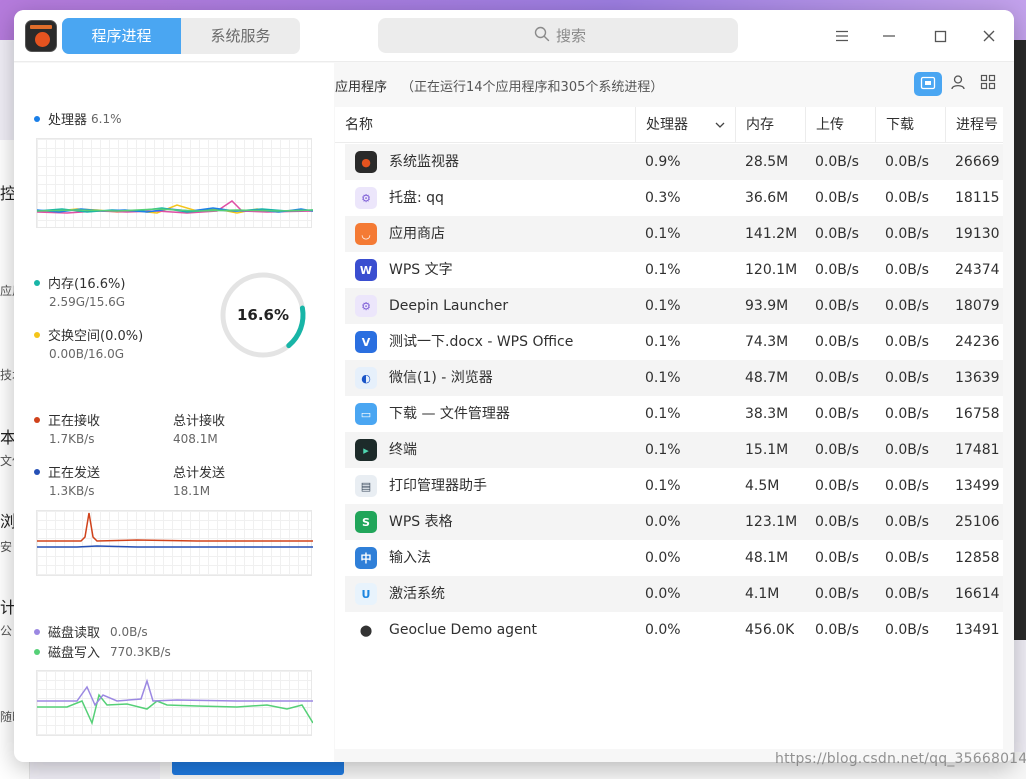 The width and height of the screenshot is (1026, 779). What do you see at coordinates (37, 334) in the screenshot?
I see `swap-dot-icon` at bounding box center [37, 334].